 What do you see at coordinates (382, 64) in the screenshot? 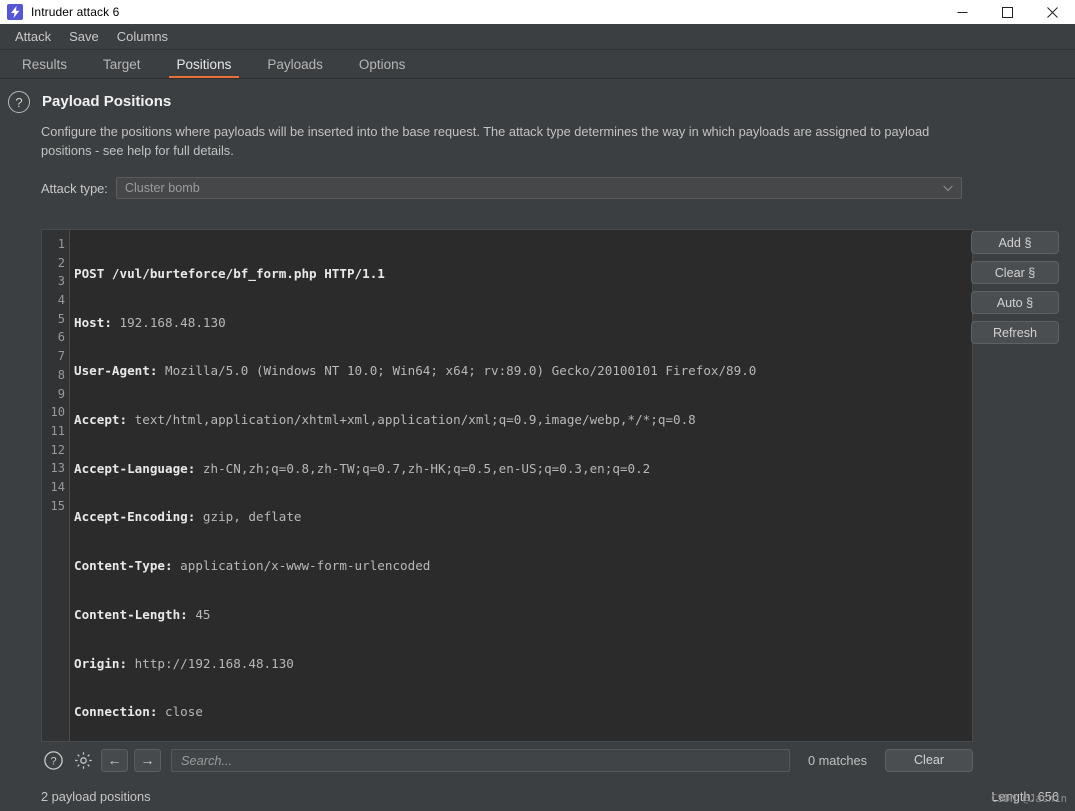
I see `tab-options: Options` at bounding box center [382, 64].